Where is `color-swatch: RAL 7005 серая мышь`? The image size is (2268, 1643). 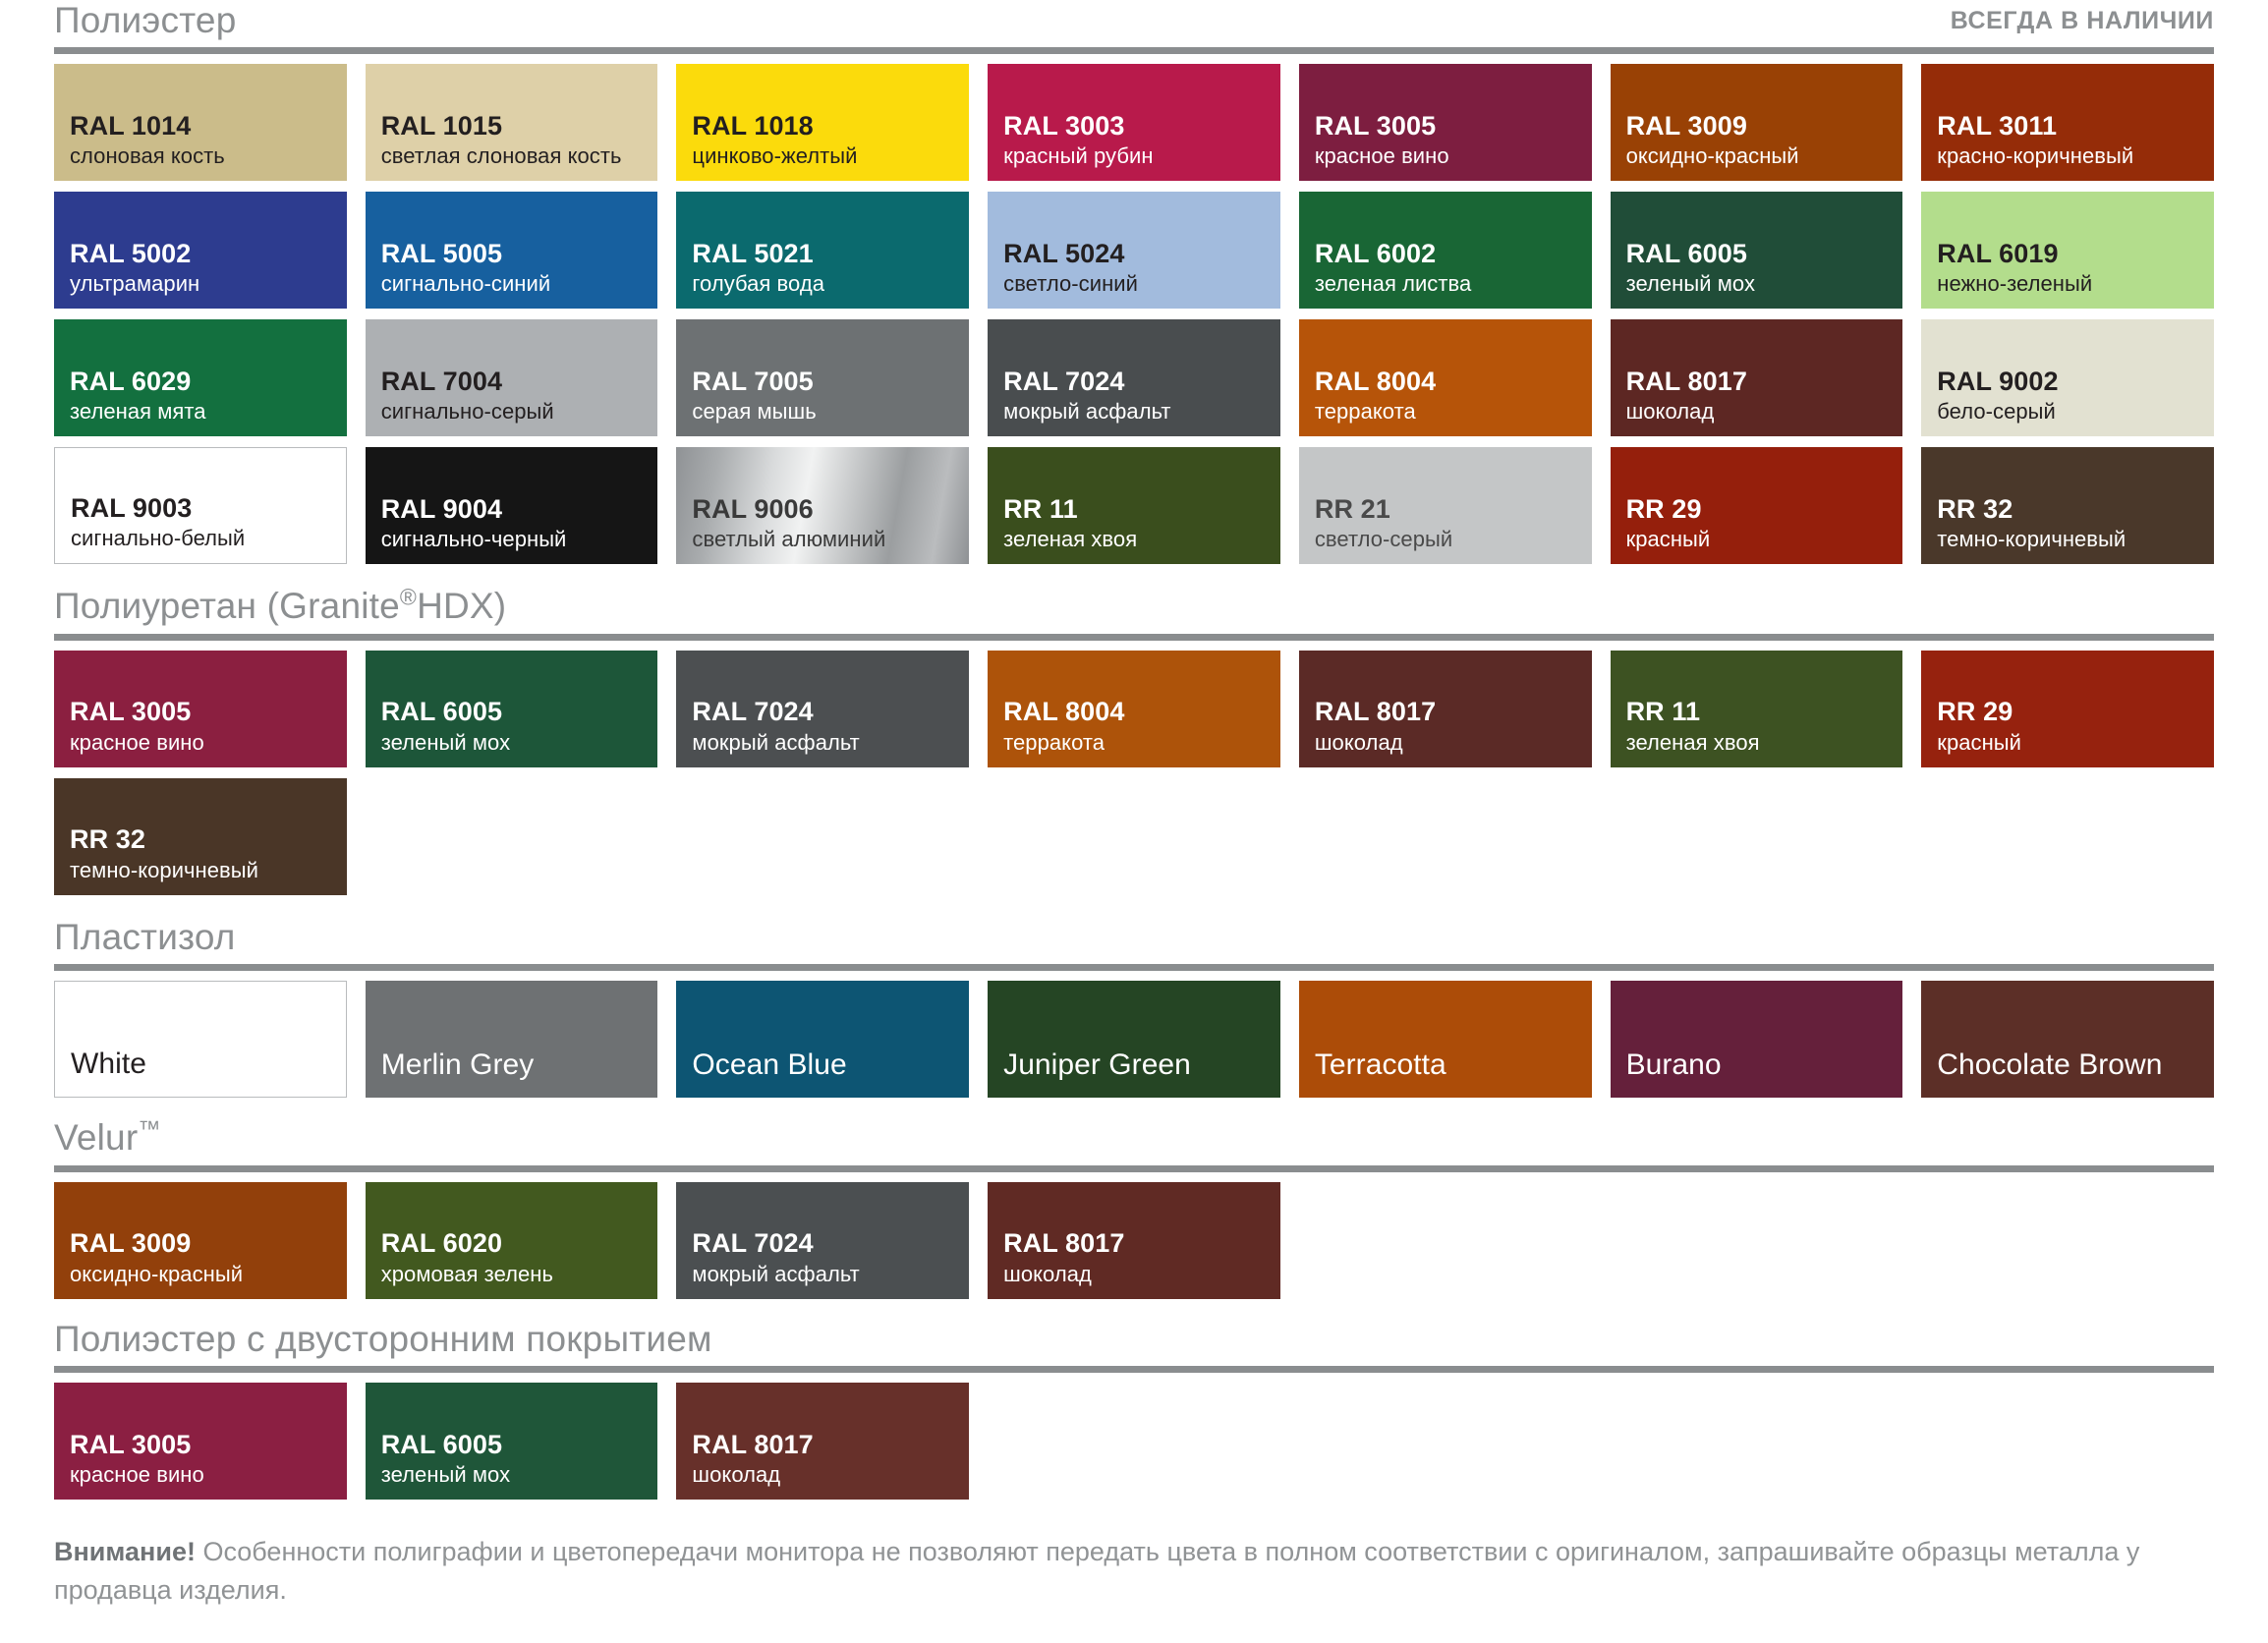 color-swatch: RAL 7005 серая мышь is located at coordinates (823, 378).